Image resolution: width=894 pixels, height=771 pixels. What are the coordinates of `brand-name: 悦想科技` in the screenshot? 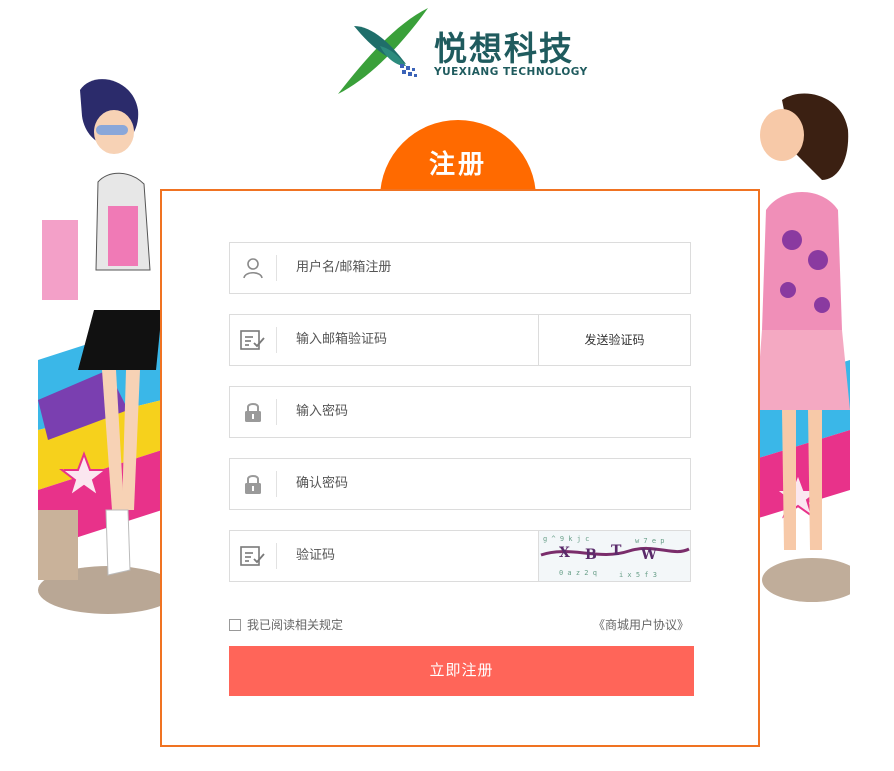 It's located at (504, 48).